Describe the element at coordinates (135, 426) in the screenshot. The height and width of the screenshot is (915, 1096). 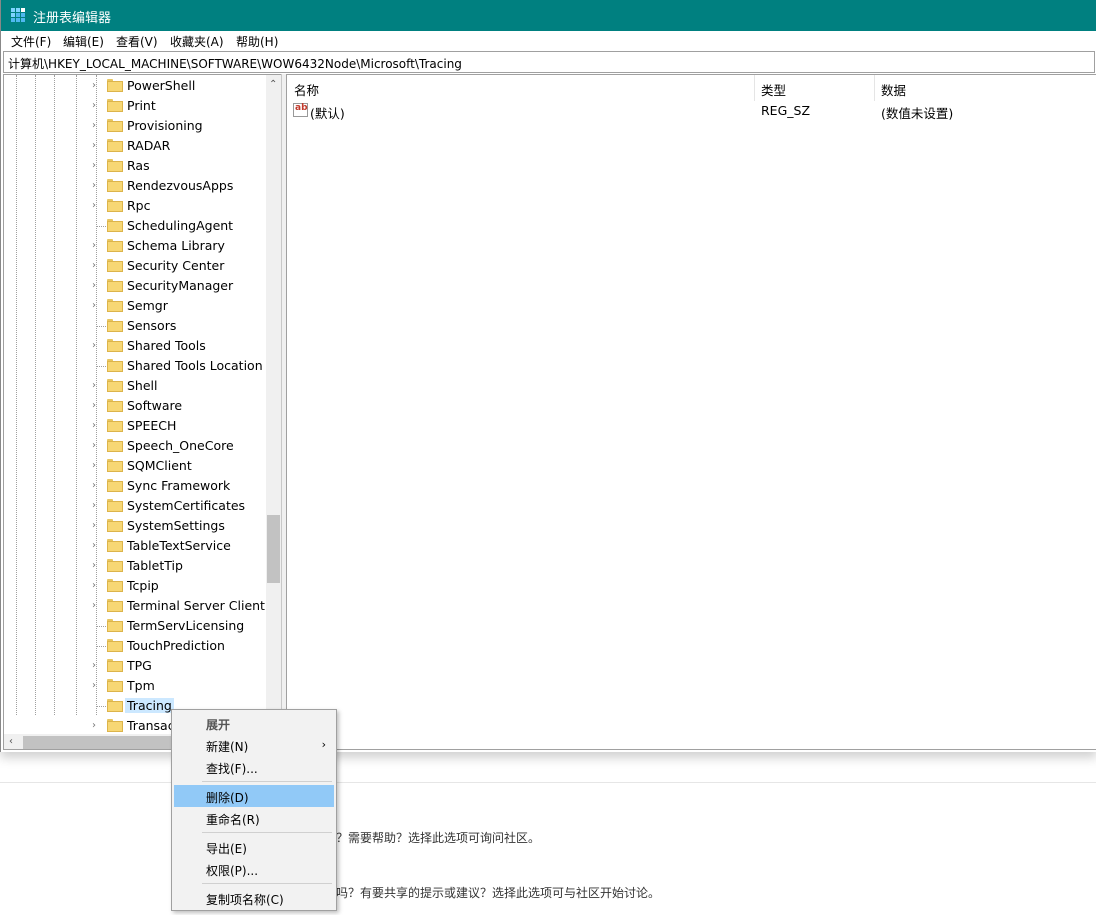
I see `tree-item: › SPEECH` at that location.